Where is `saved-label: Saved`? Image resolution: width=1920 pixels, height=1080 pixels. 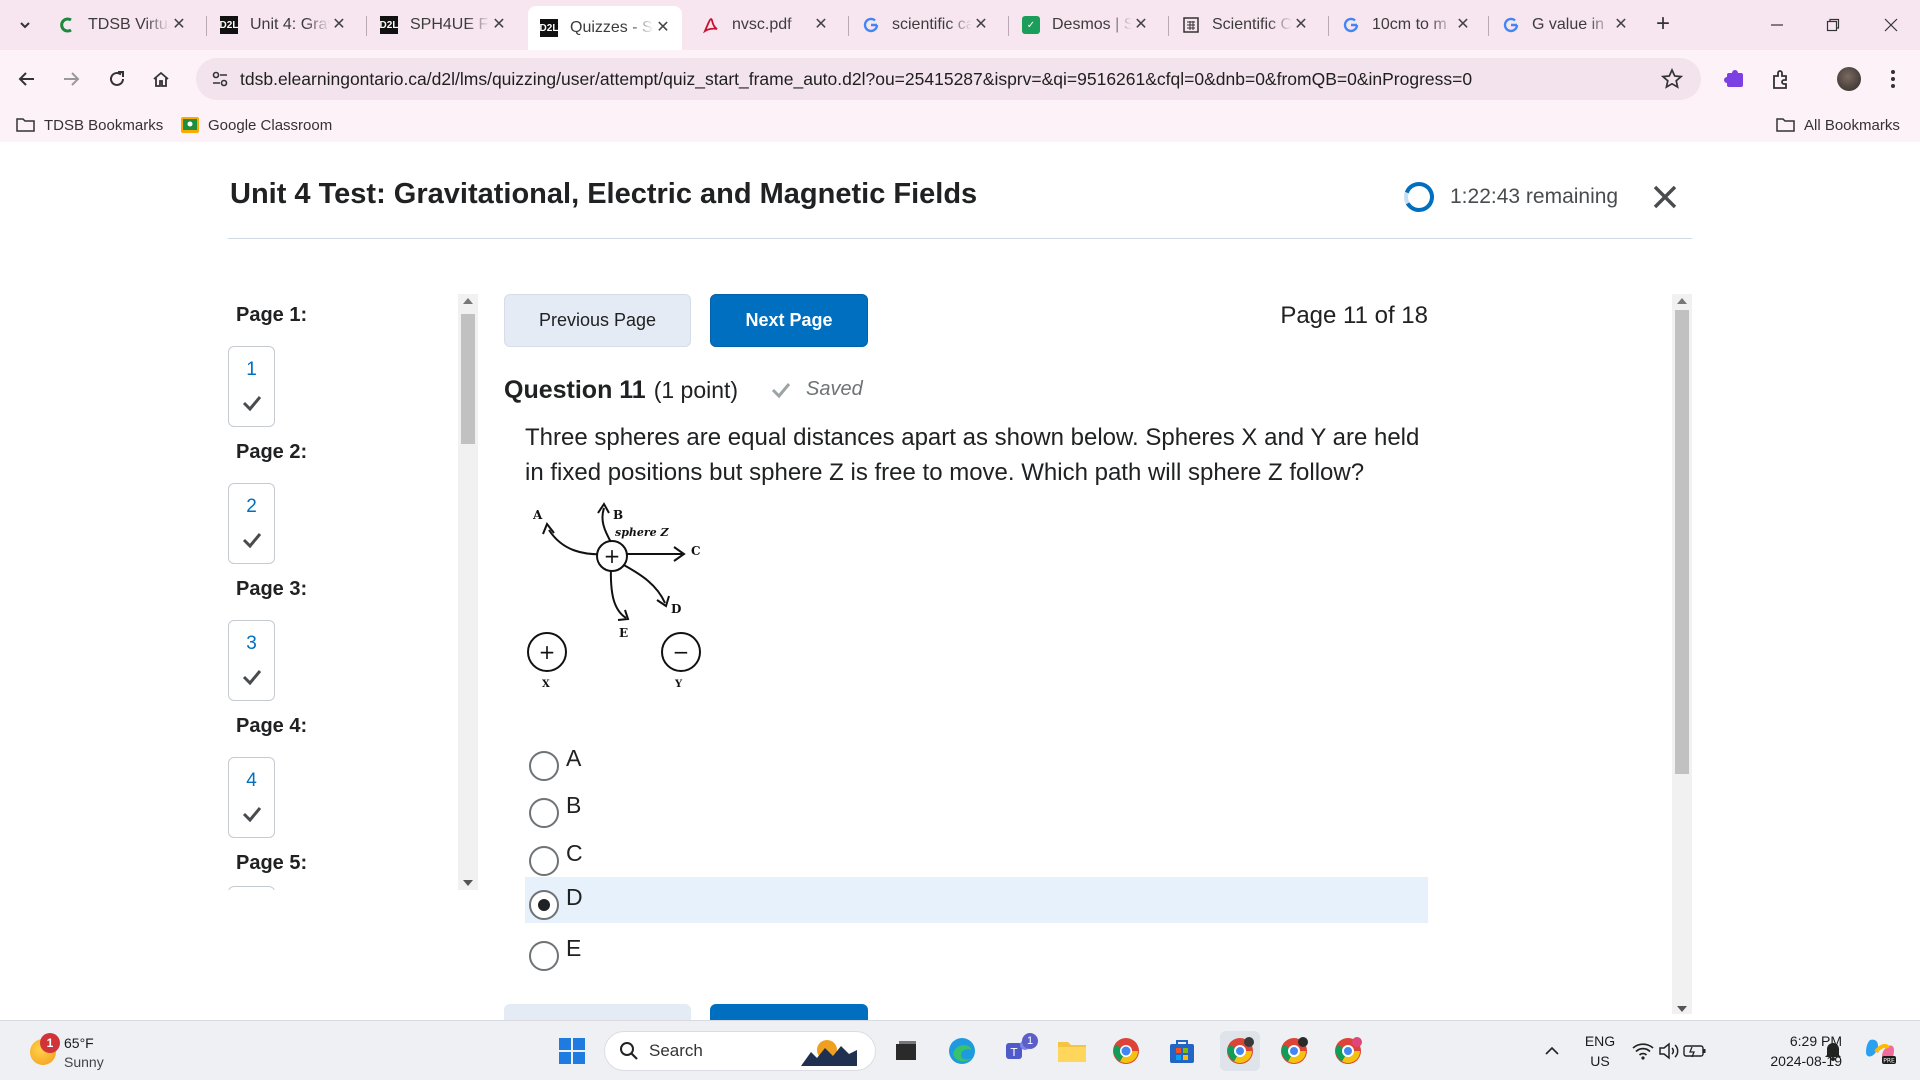
saved-label: Saved is located at coordinates (834, 389).